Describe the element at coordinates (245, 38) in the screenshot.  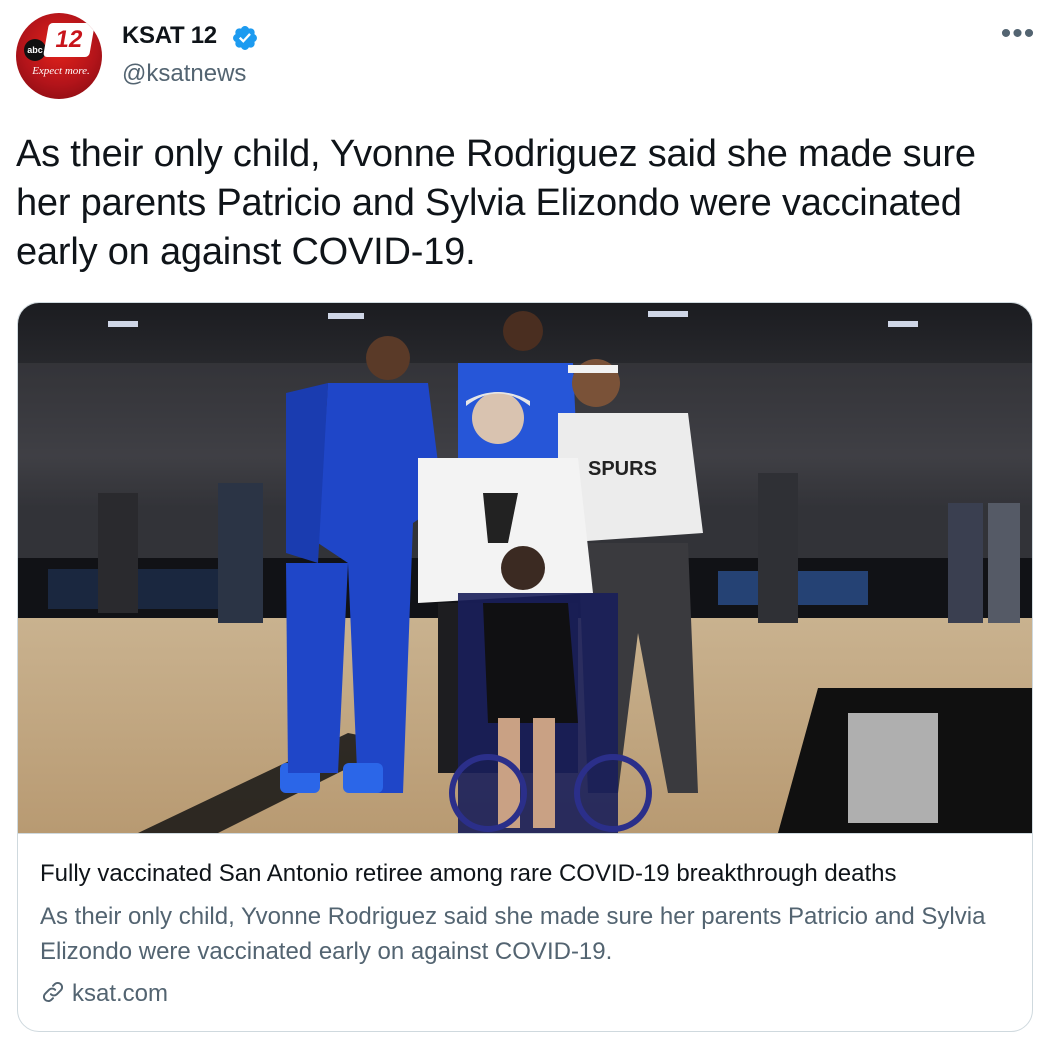
I see `verified-badge-icon` at that location.